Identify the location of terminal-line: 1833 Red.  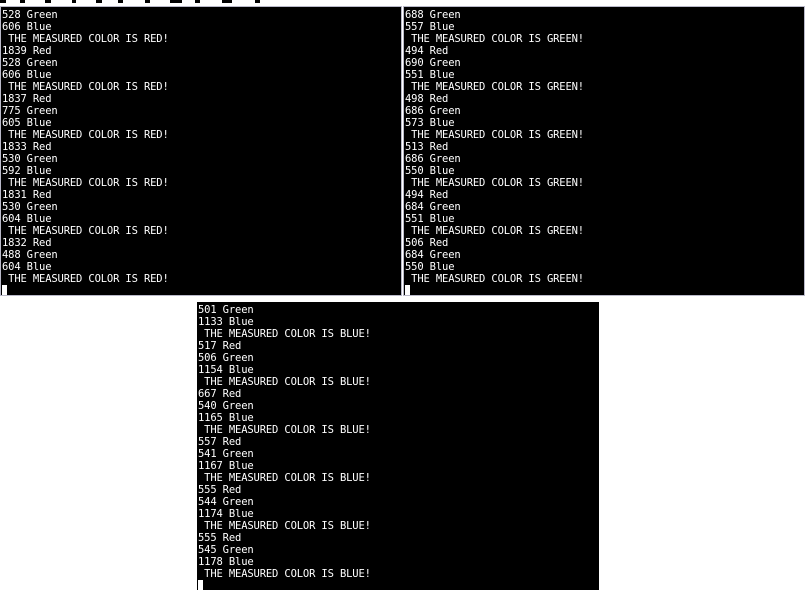
(27, 147).